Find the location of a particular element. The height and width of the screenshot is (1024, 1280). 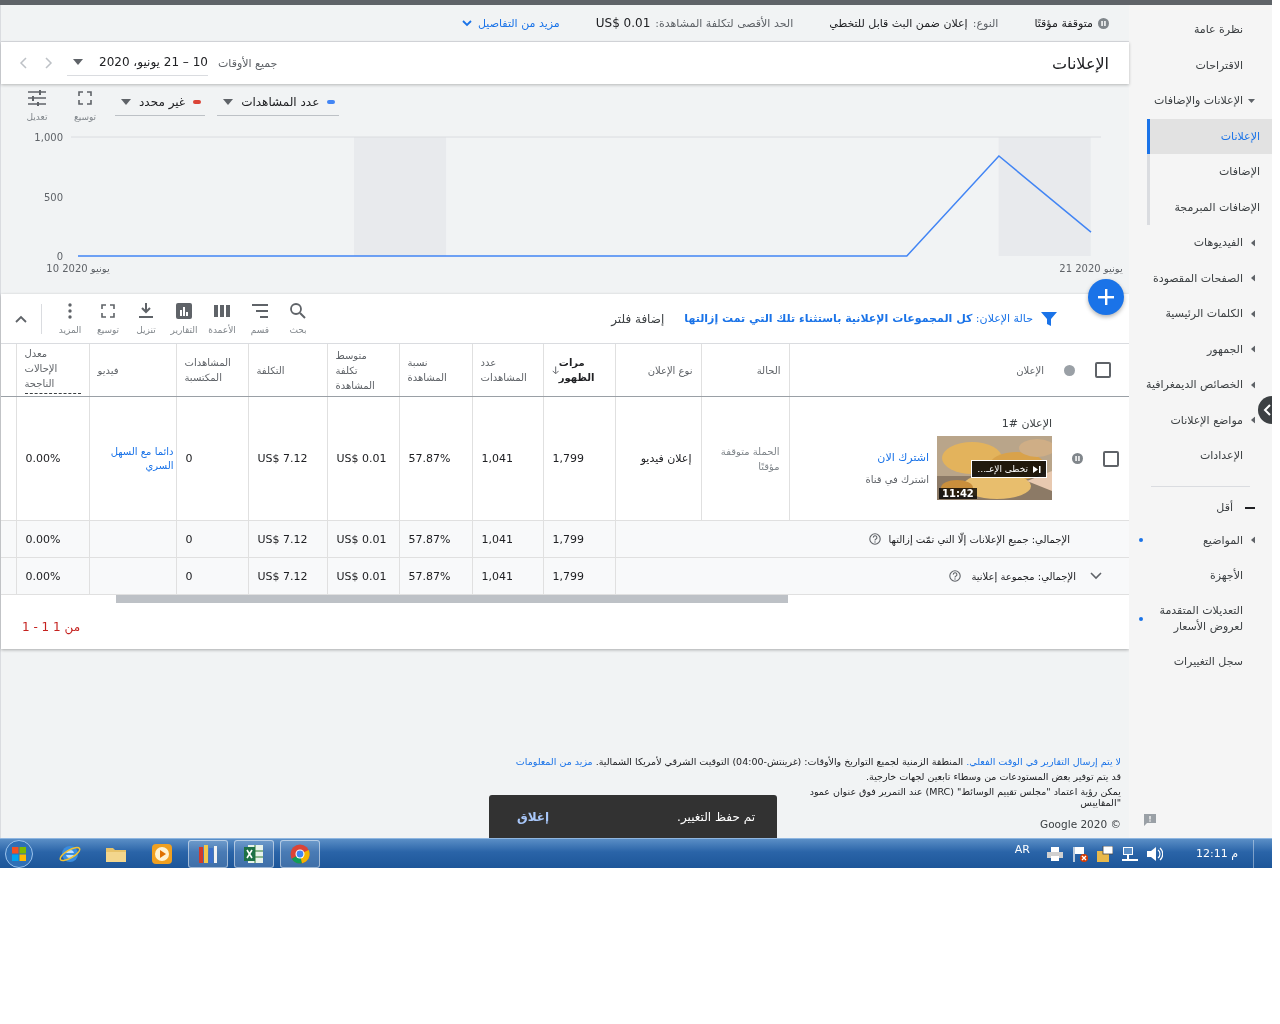

ad-description: اشترك في قناة is located at coordinates (897, 479).